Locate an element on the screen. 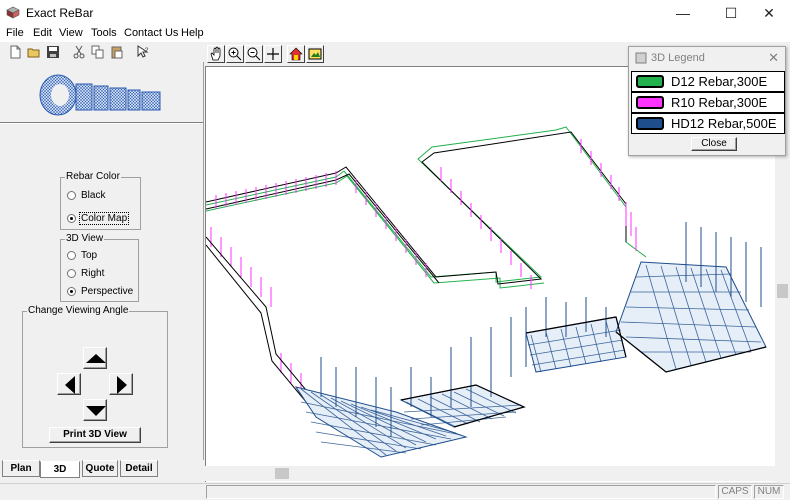 This screenshot has height=500, width=790. zoom-in-button is located at coordinates (235, 54).